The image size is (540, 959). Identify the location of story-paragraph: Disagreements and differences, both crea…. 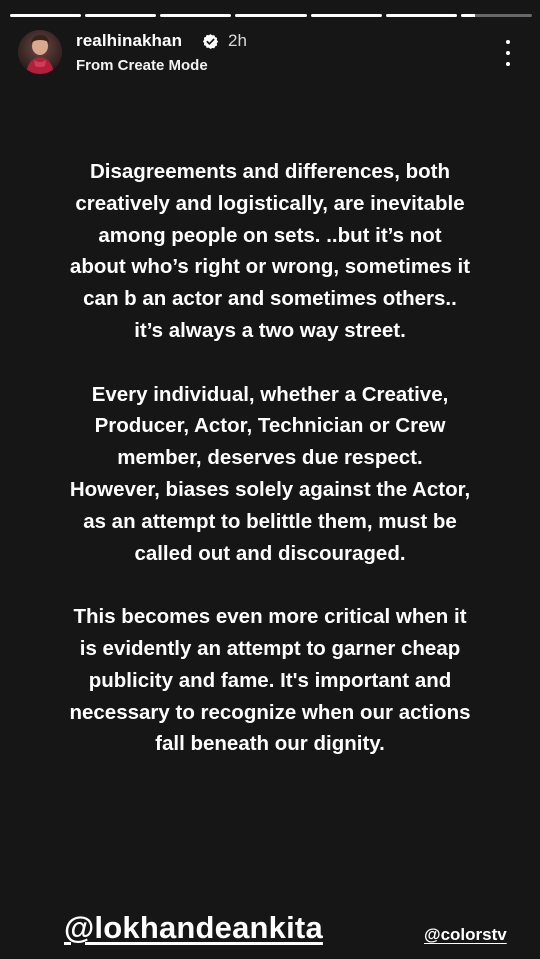
(270, 251).